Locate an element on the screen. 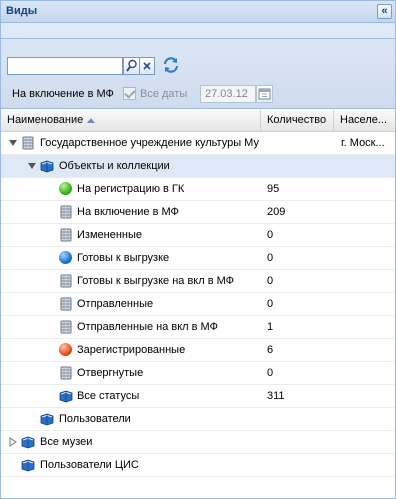 The height and width of the screenshot is (499, 396). column-header-count: Количество is located at coordinates (297, 121).